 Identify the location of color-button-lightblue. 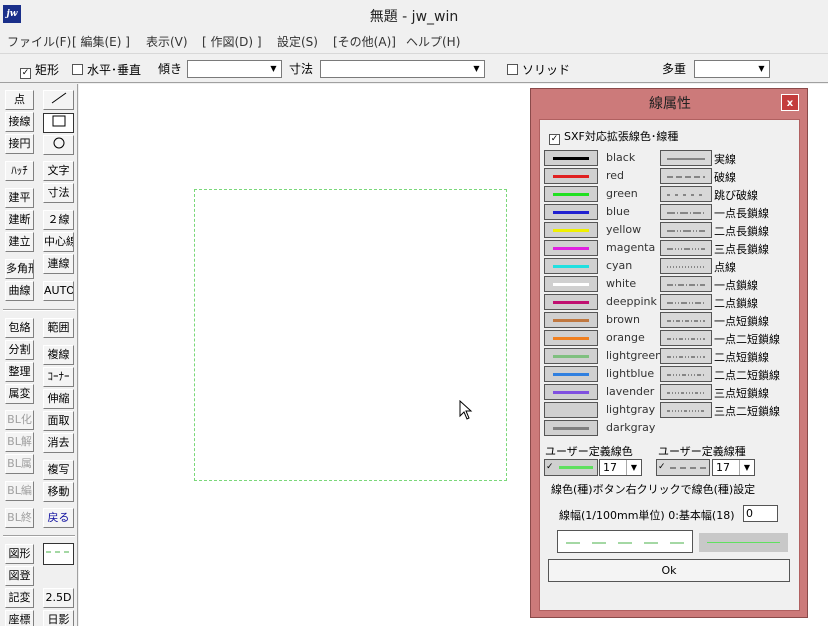
(571, 374).